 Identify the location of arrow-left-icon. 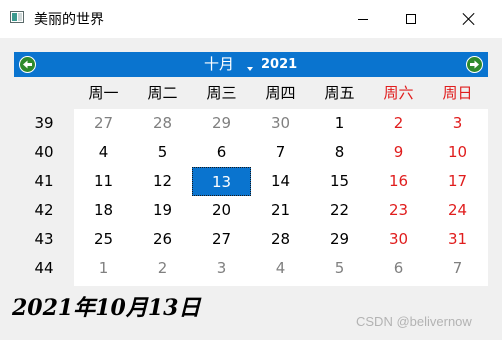
(27, 64).